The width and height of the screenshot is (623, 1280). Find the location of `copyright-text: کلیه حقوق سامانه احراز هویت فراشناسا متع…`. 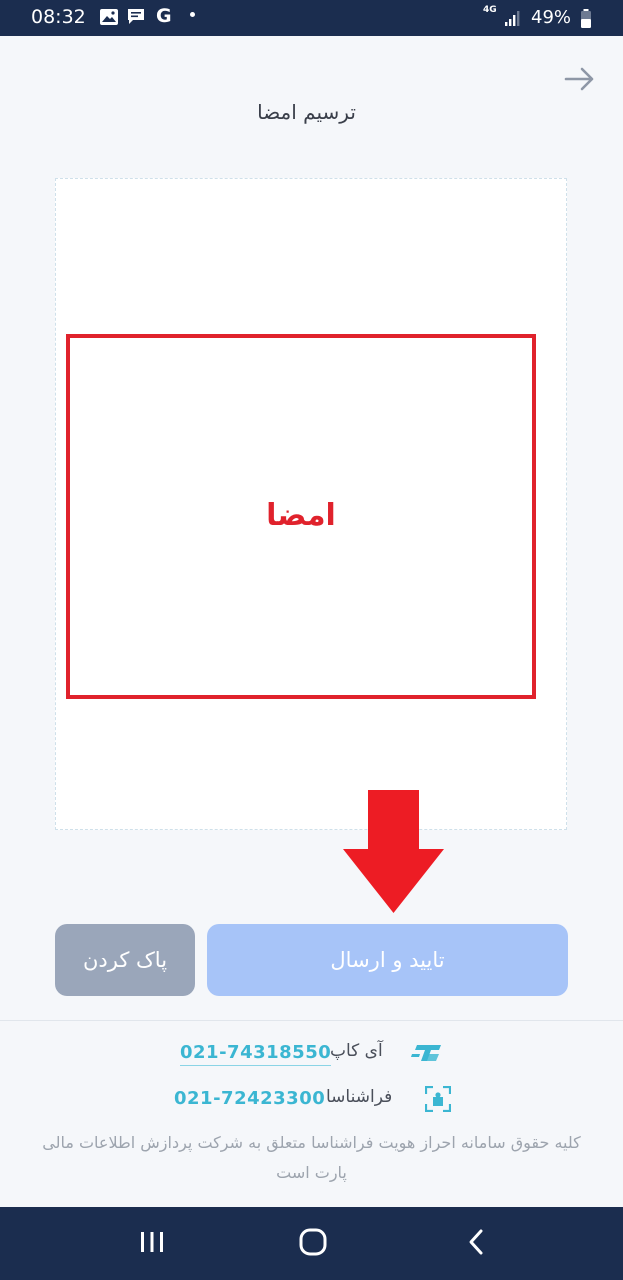

copyright-text: کلیه حقوق سامانه احراز هویت فراشناسا متع… is located at coordinates (311, 1157).